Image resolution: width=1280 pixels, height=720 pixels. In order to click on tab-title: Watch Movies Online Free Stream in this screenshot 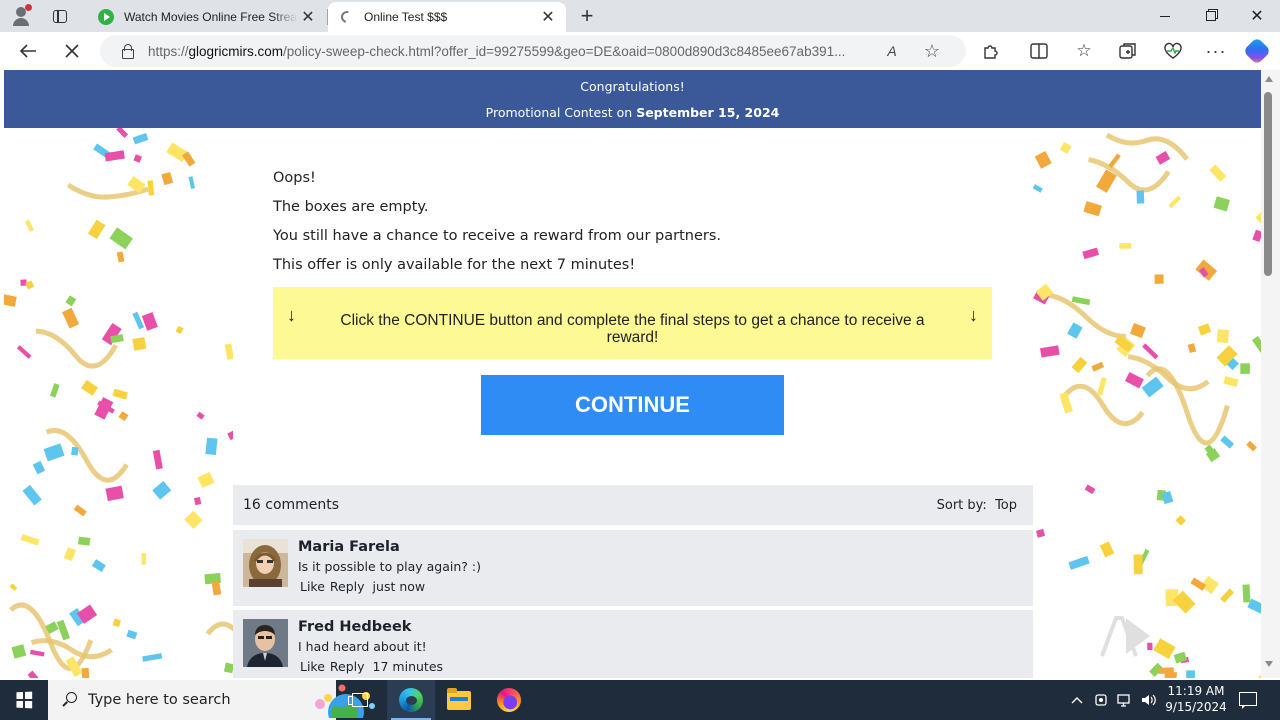, I will do `click(211, 17)`.